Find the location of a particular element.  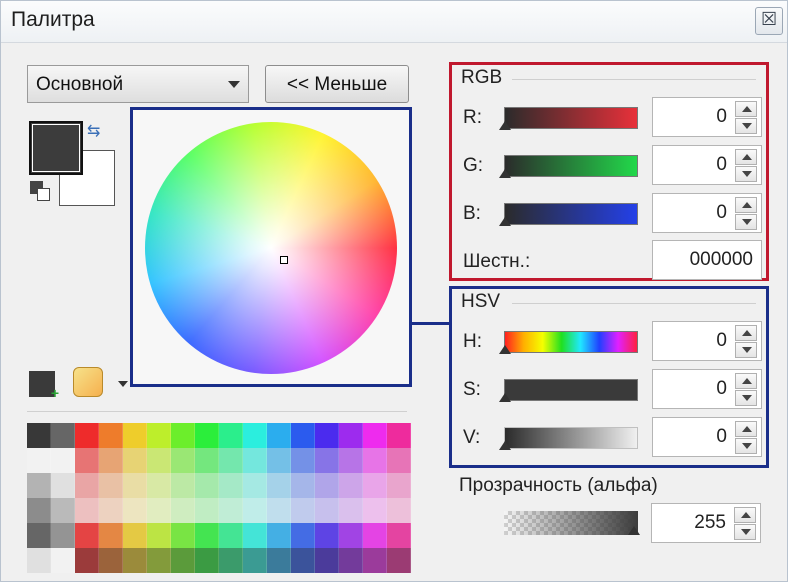

s-decrement-button is located at coordinates (746, 398).